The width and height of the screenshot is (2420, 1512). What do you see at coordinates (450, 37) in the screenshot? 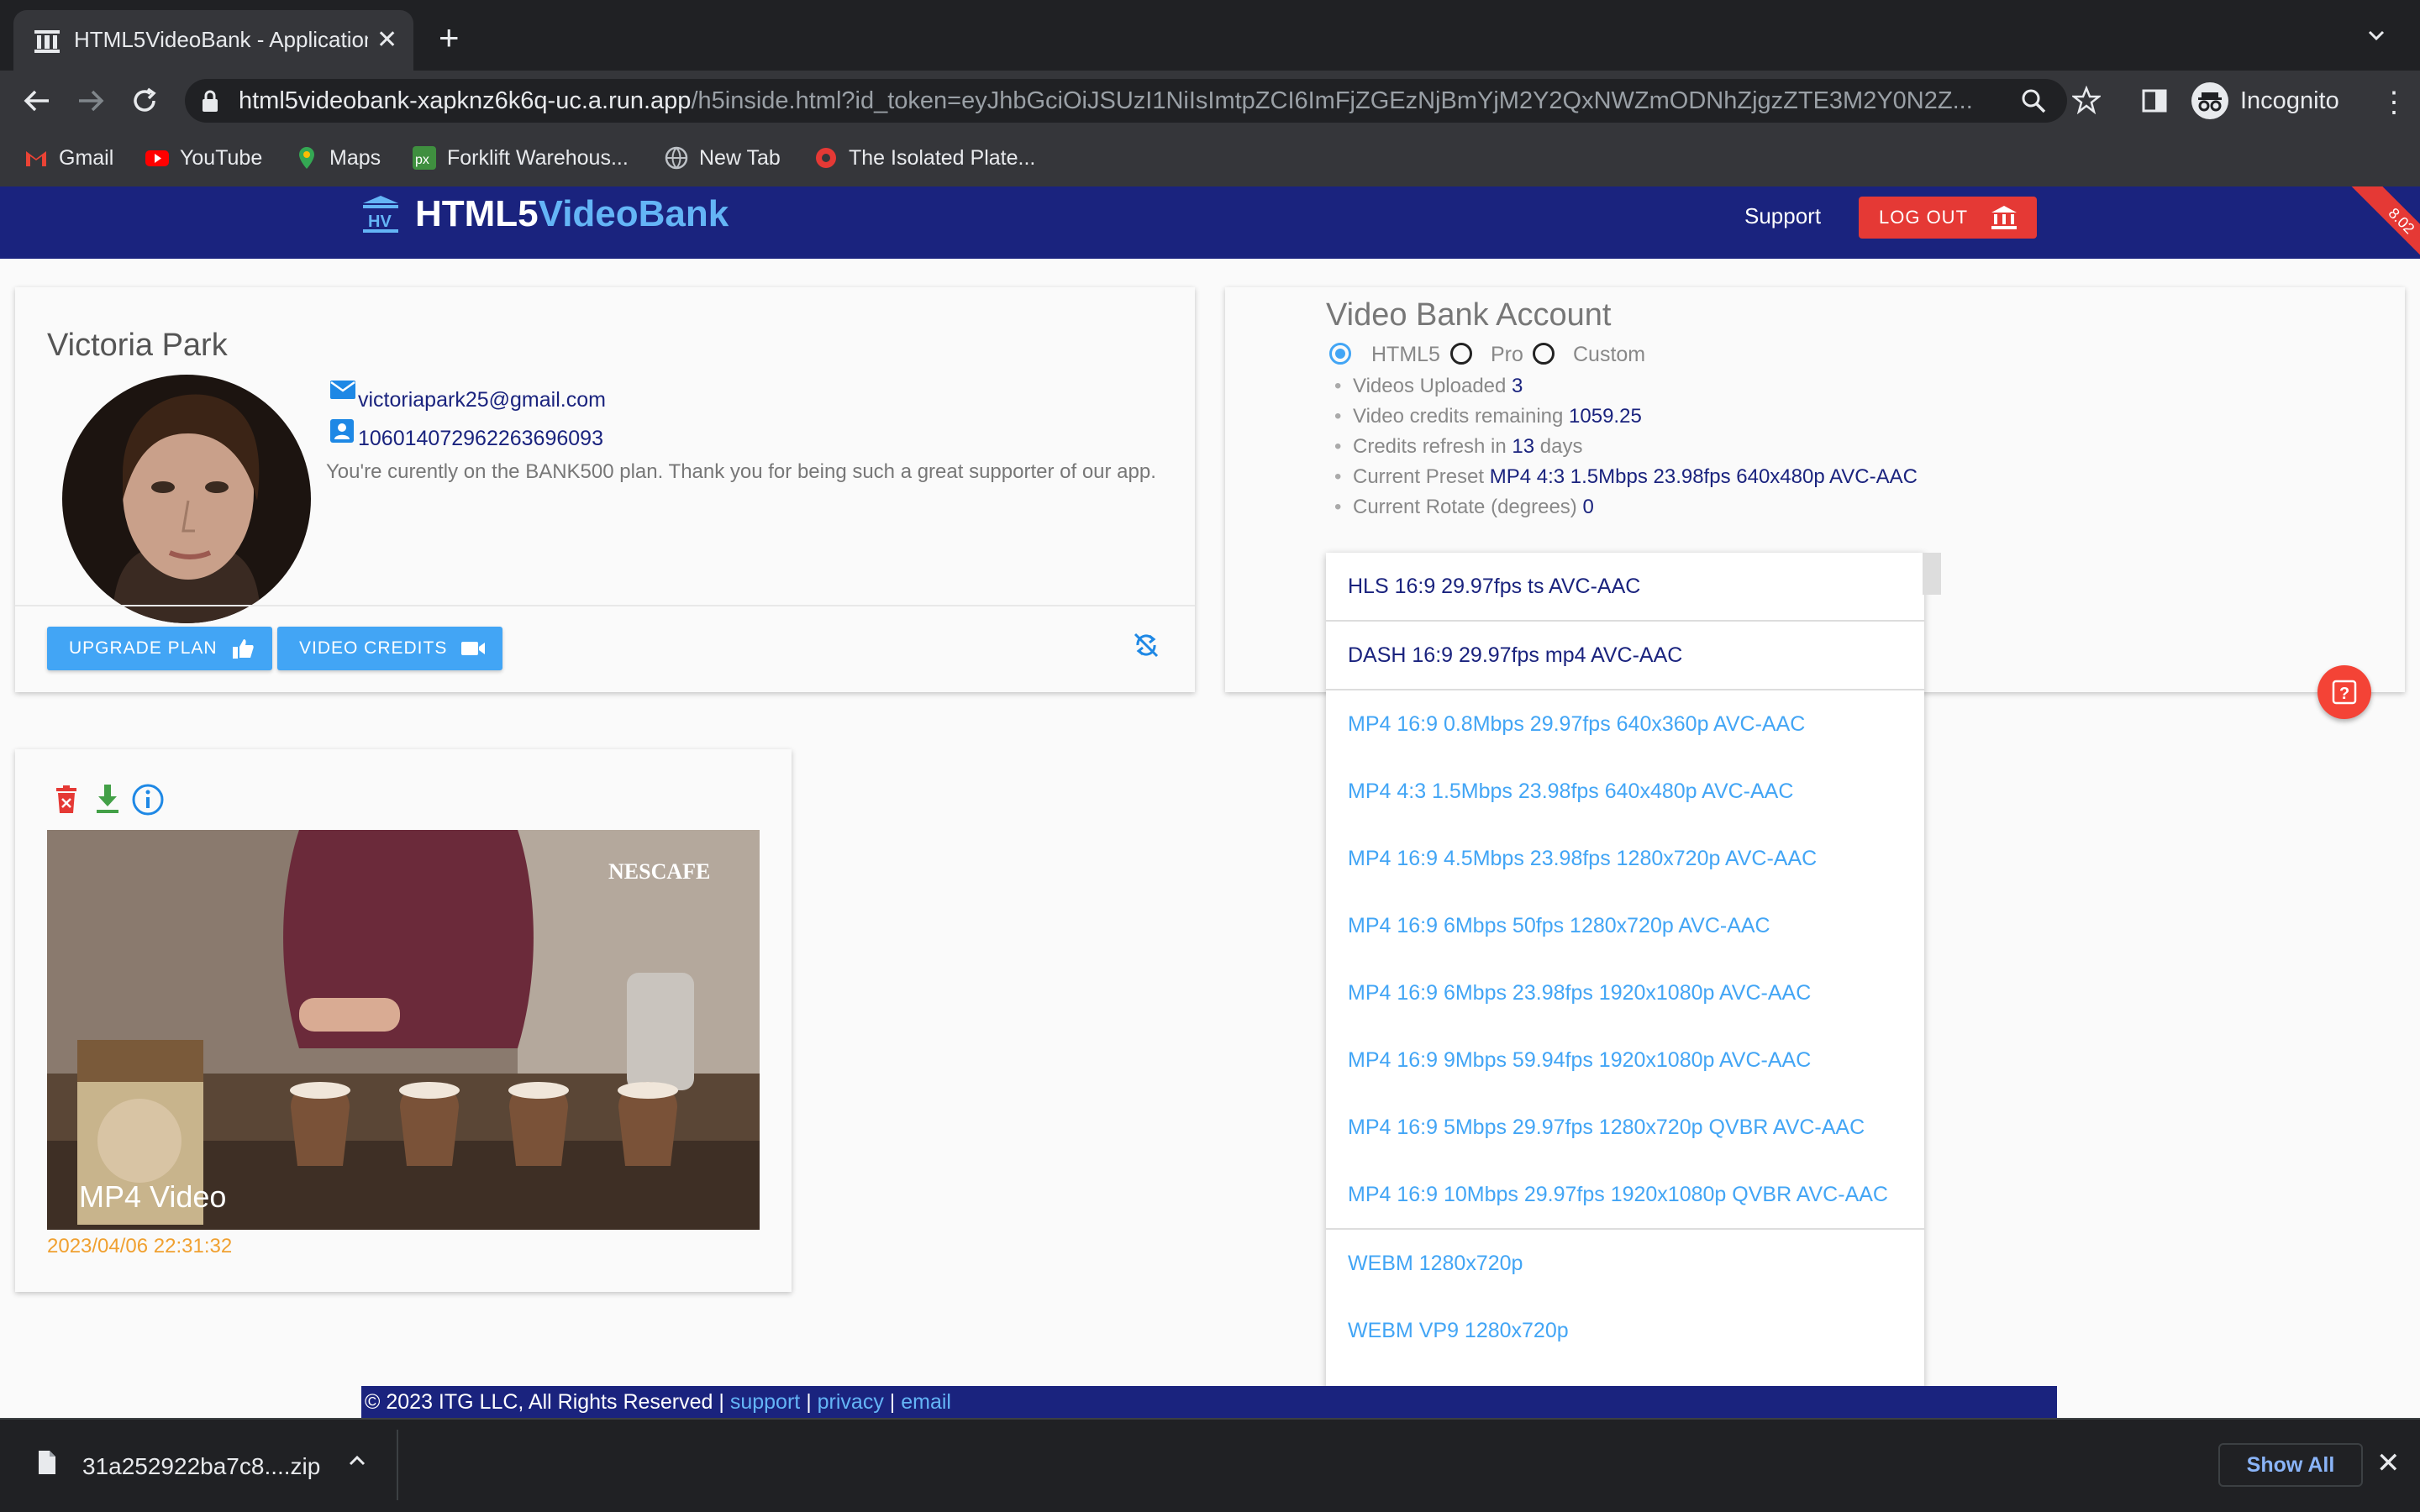
I see `new-tab-icon: +` at bounding box center [450, 37].